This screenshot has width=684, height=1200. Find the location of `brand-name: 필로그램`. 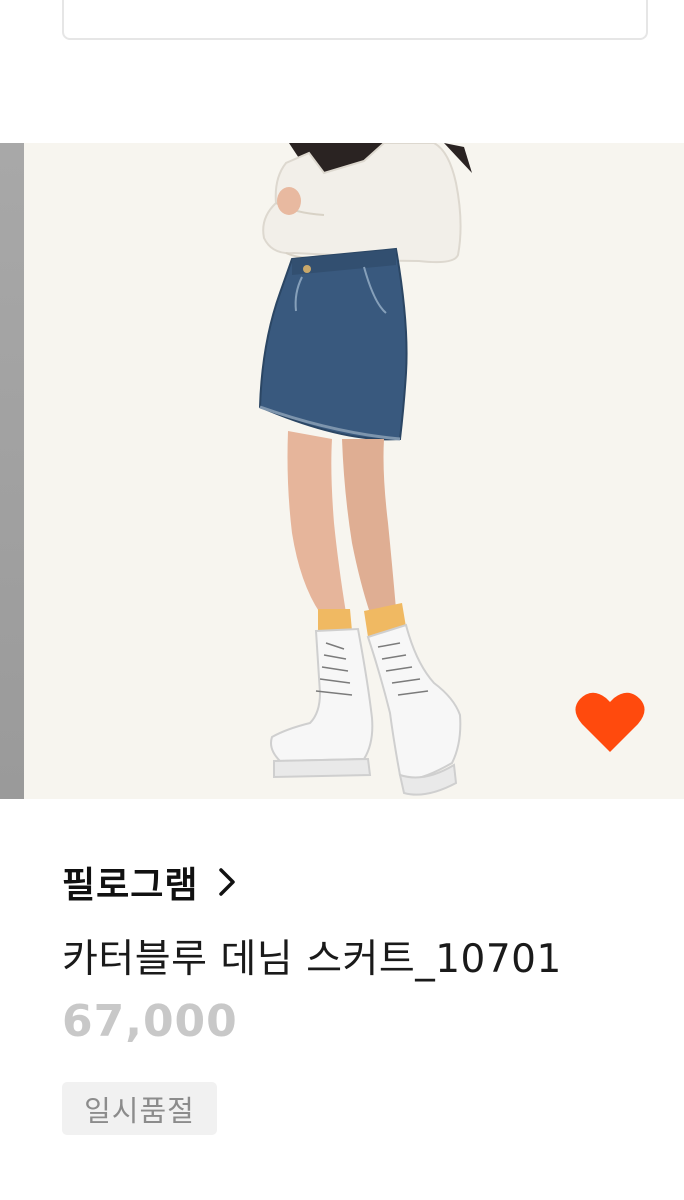

brand-name: 필로그램 is located at coordinates (130, 885).